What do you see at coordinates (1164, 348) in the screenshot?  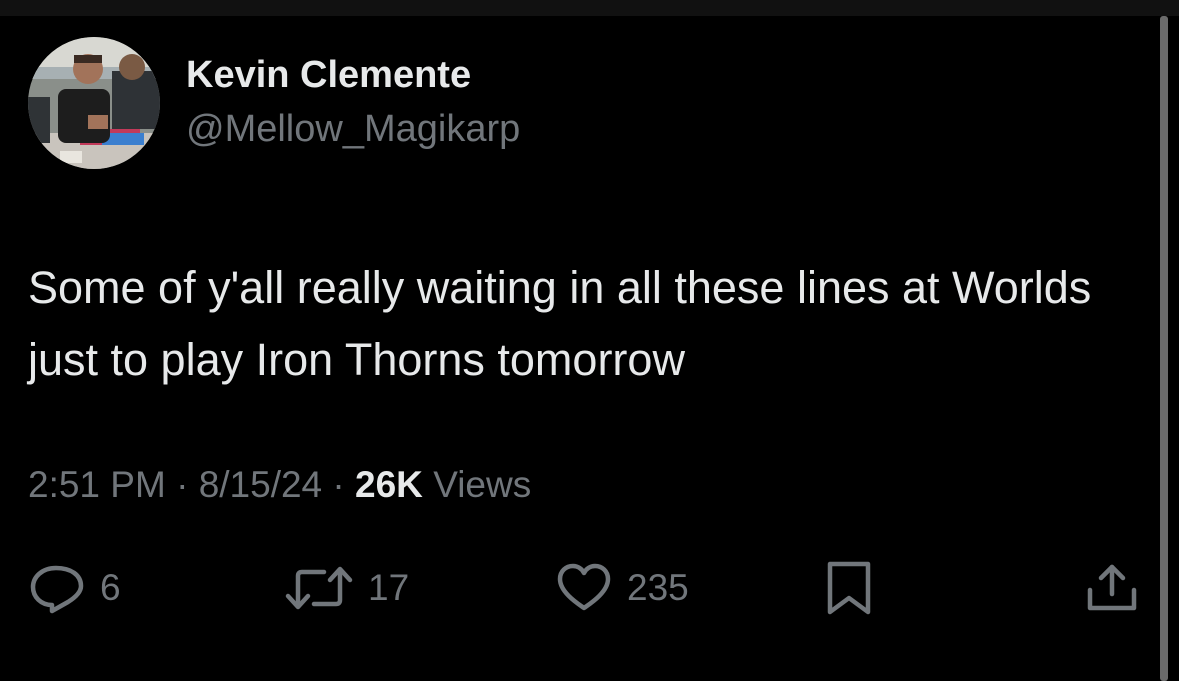 I see `scrollbar` at bounding box center [1164, 348].